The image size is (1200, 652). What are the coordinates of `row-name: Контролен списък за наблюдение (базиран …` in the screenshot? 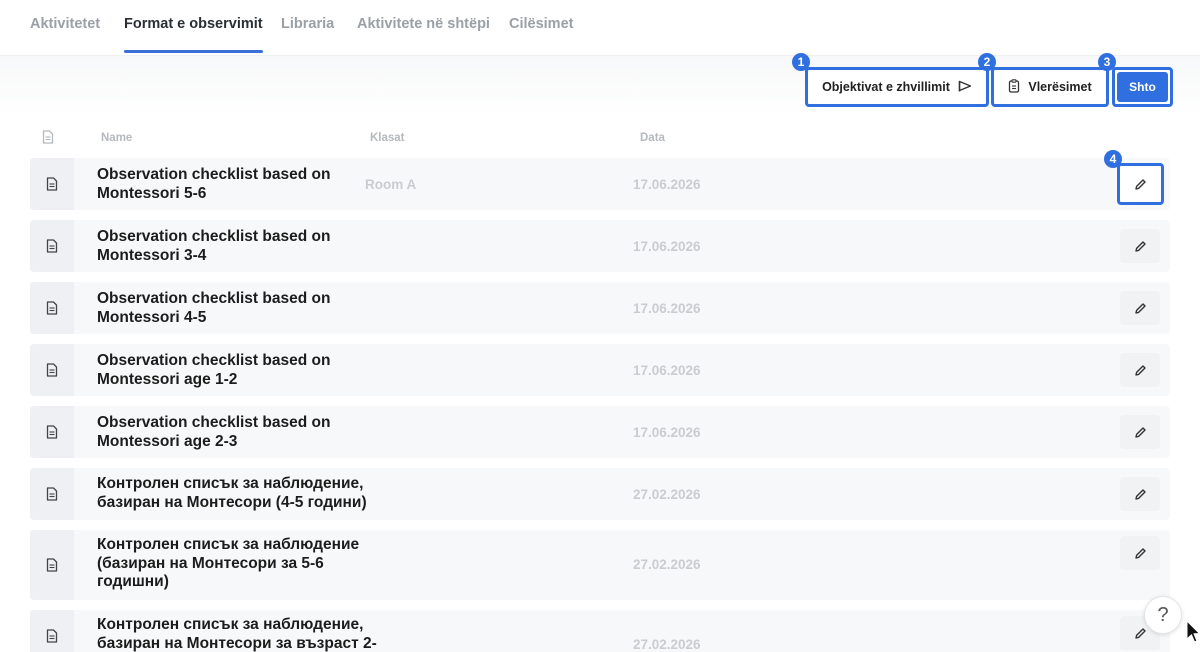 It's located at (228, 563).